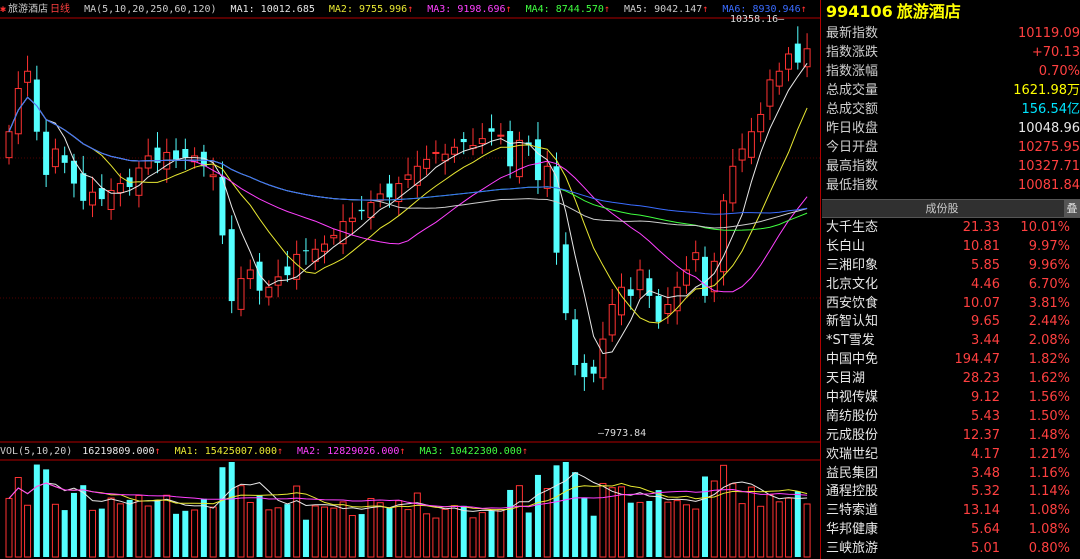  Describe the element at coordinates (951, 454) in the screenshot. I see `constituent-row: 欢瑞世纪 4.17 1.21%` at that location.